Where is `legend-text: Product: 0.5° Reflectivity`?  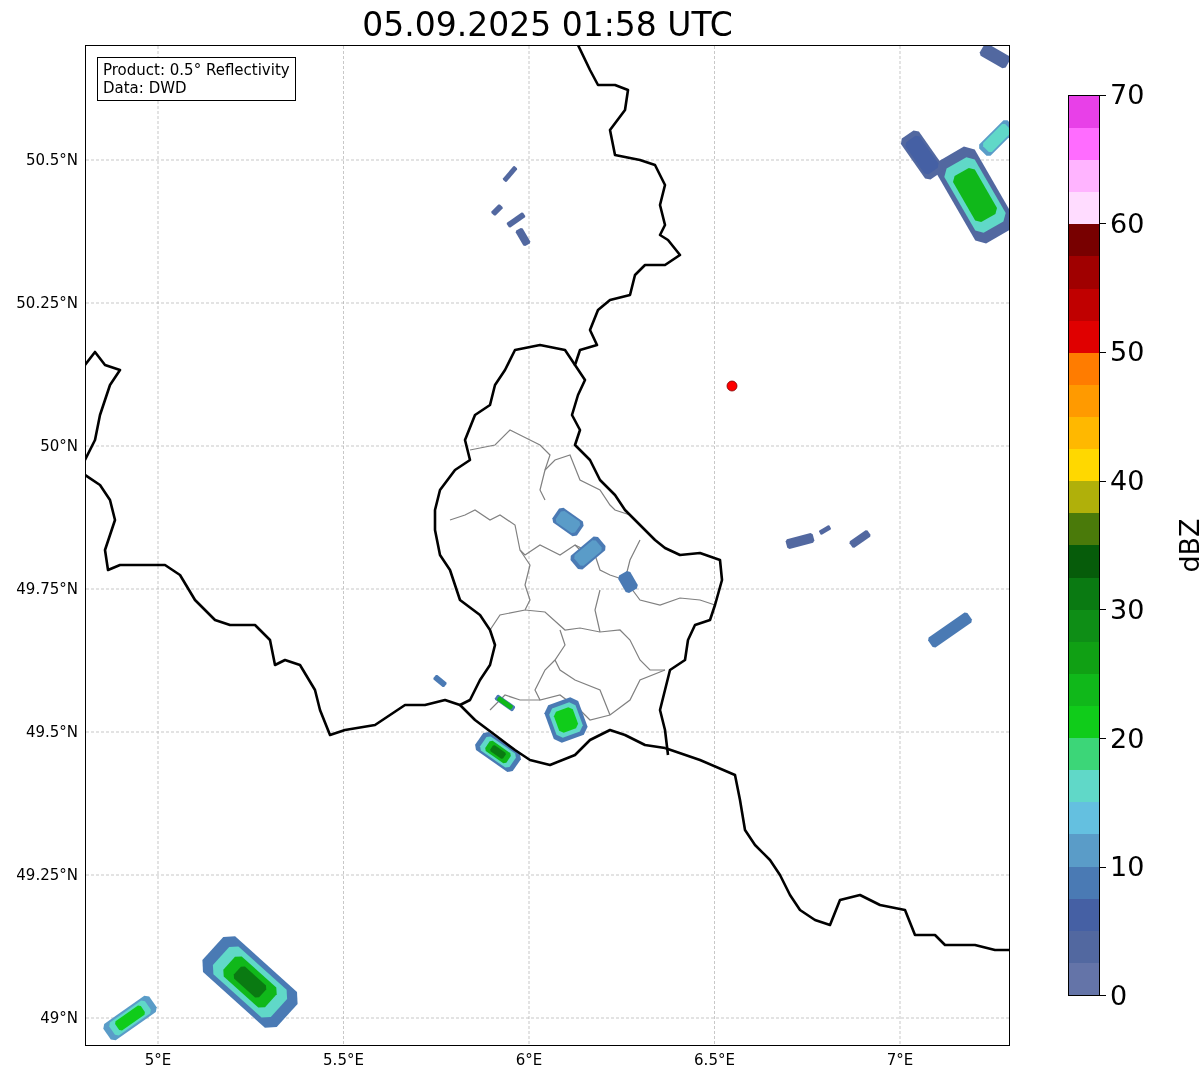
legend-text: Product: 0.5° Reflectivity is located at coordinates (196, 70).